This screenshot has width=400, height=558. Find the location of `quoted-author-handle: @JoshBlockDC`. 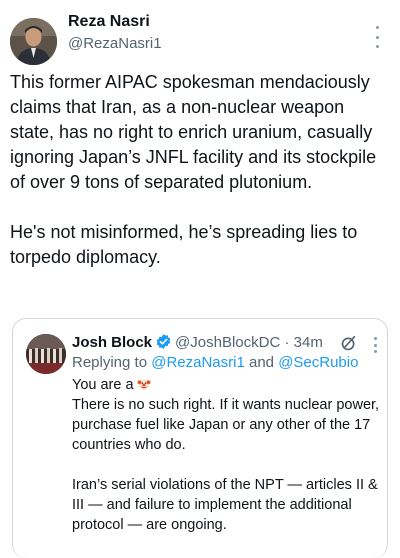

quoted-author-handle: @JoshBlockDC is located at coordinates (227, 342).